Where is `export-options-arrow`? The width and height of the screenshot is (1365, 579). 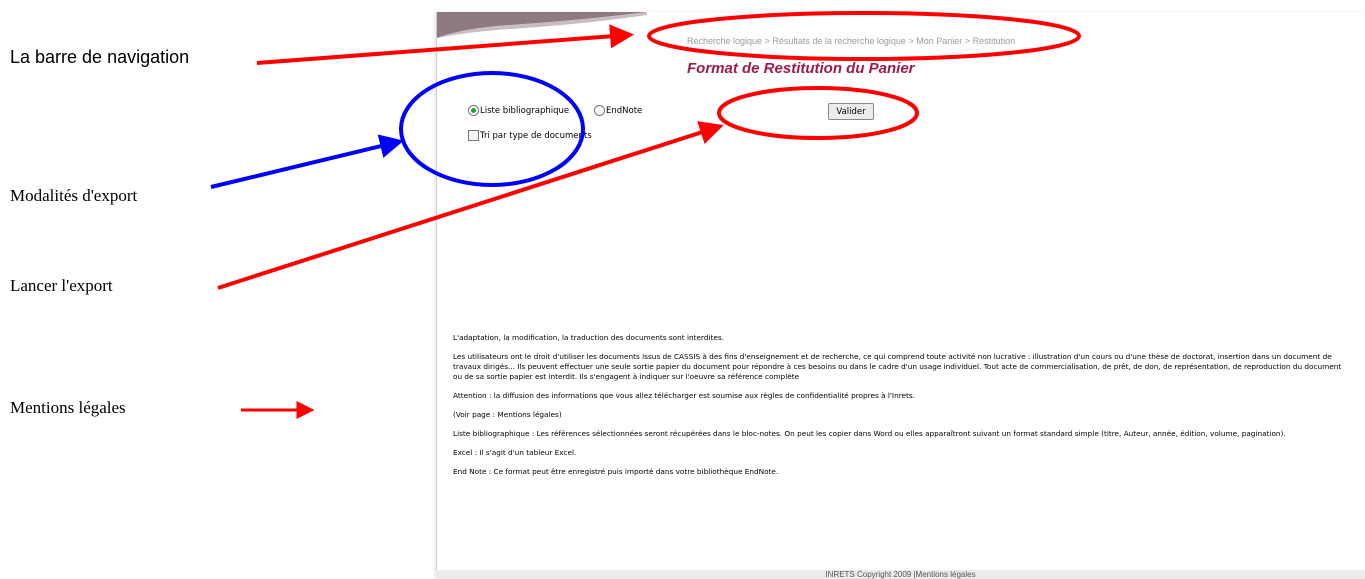 export-options-arrow is located at coordinates (307, 161).